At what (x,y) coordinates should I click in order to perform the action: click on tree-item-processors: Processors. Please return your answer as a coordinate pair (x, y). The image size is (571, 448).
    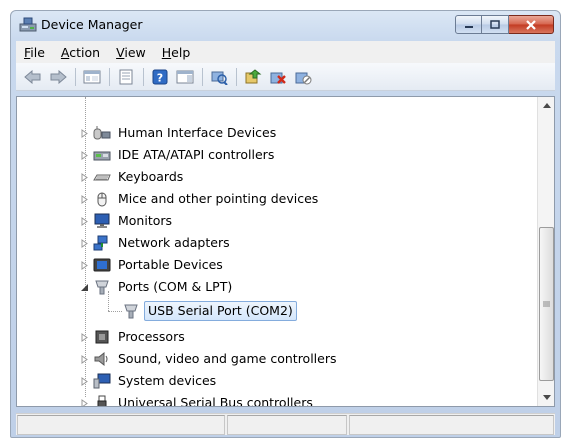
    Looking at the image, I should click on (134, 337).